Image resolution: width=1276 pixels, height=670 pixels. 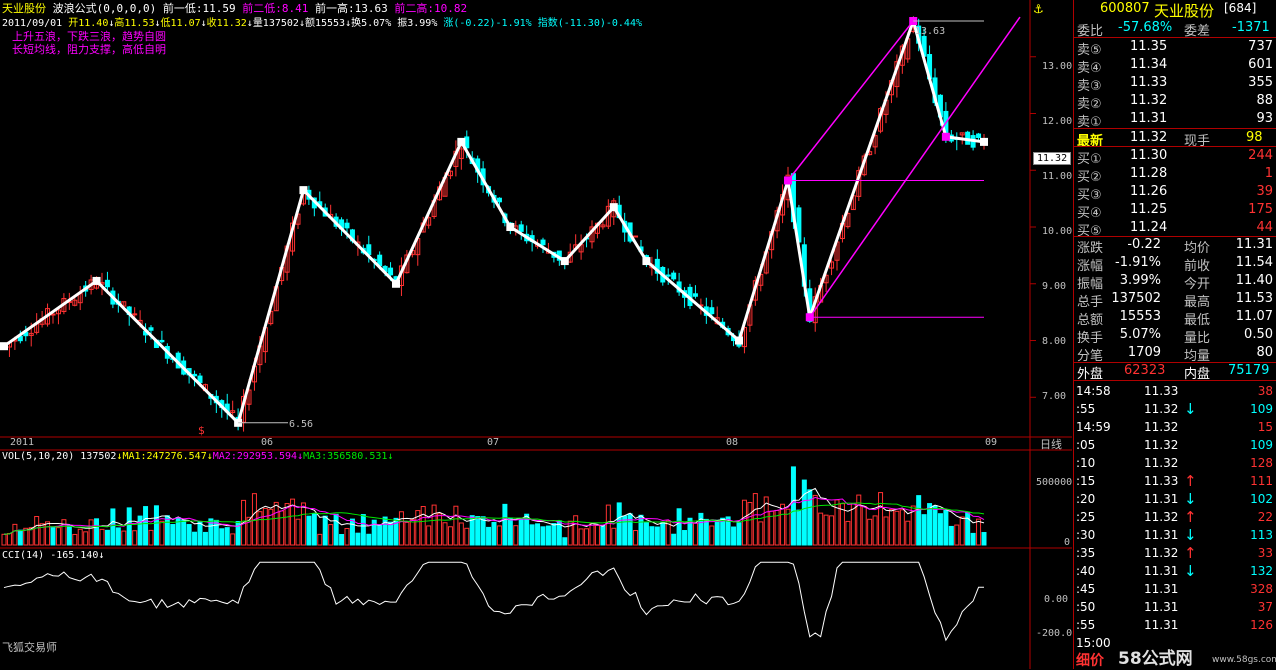 I want to click on price-tick: 12.00, so click(x=1057, y=121).